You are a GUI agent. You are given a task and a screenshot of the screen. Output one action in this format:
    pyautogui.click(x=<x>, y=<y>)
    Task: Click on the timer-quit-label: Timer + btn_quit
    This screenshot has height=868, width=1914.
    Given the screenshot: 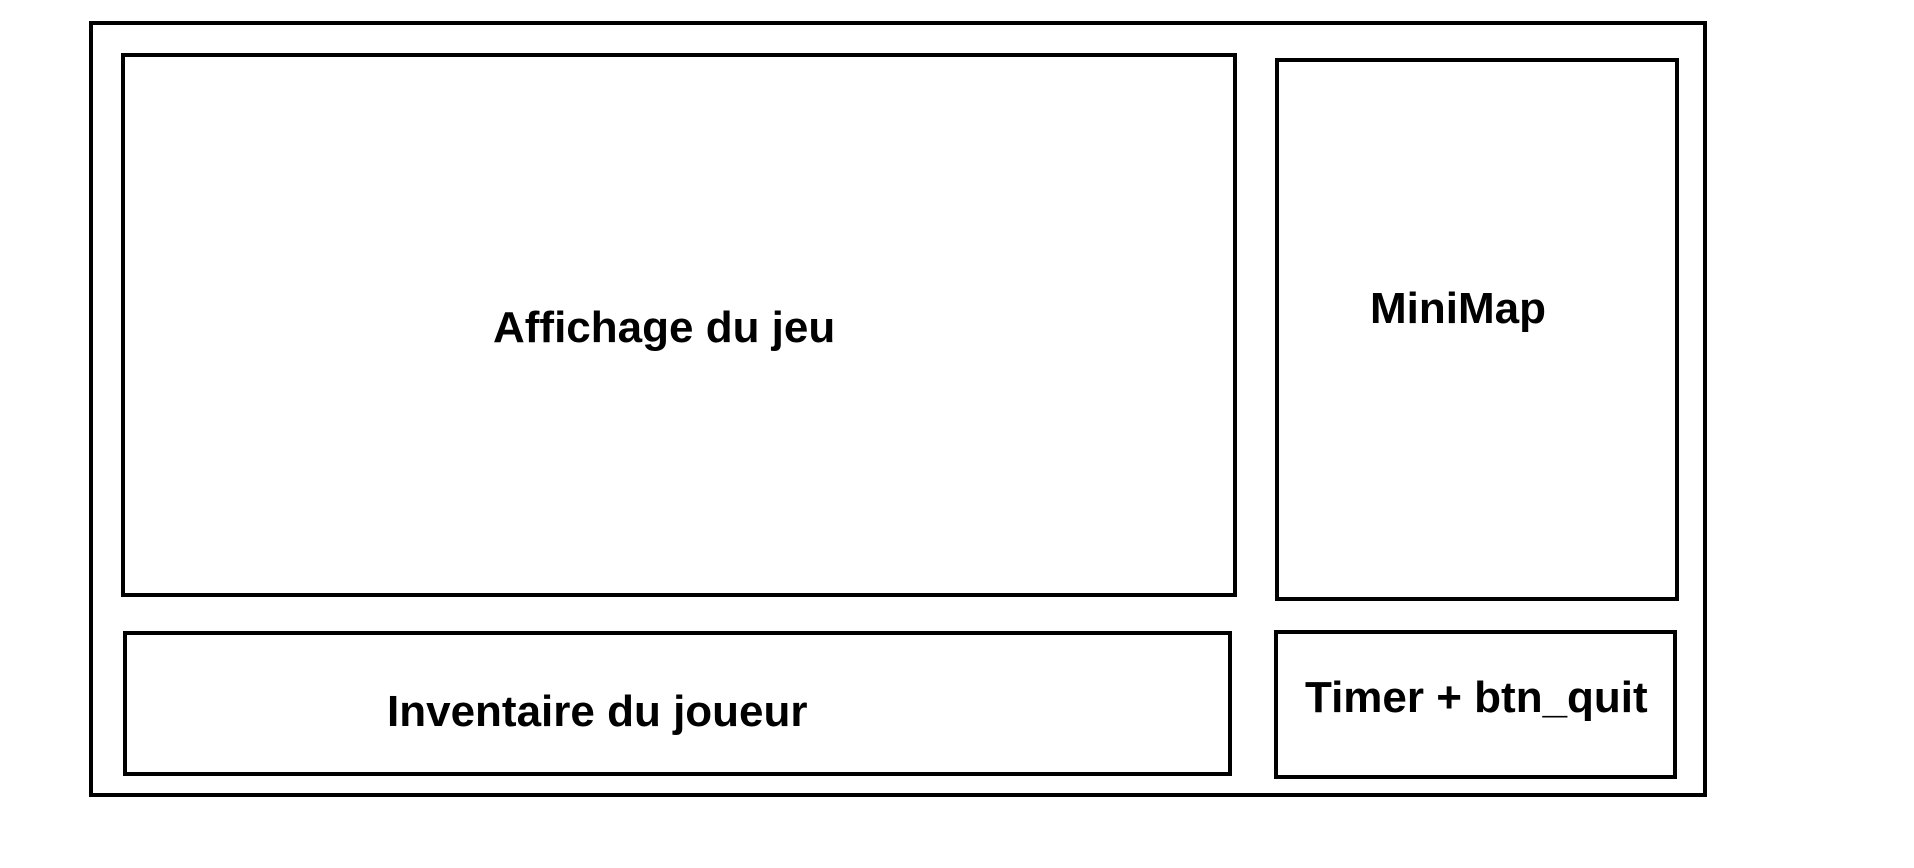 What is the action you would take?
    pyautogui.click(x=1476, y=697)
    